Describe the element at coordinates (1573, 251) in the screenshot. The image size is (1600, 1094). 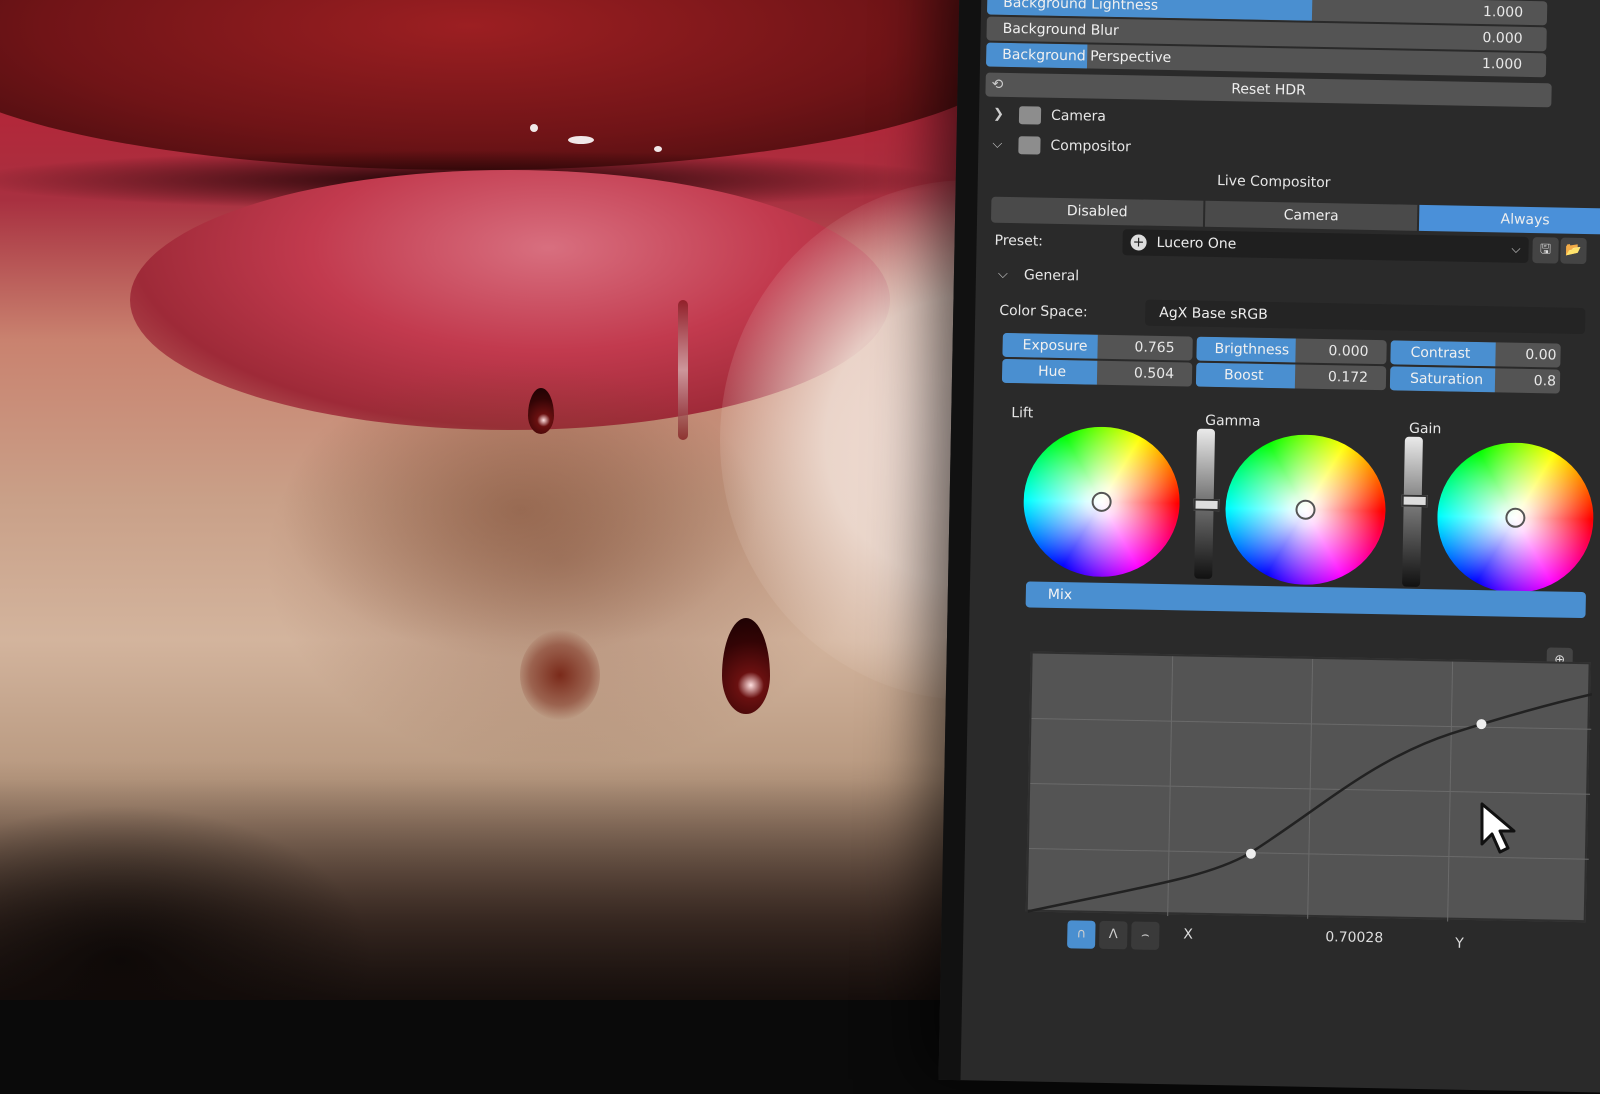
I see `load-preset-icon: 📂` at that location.